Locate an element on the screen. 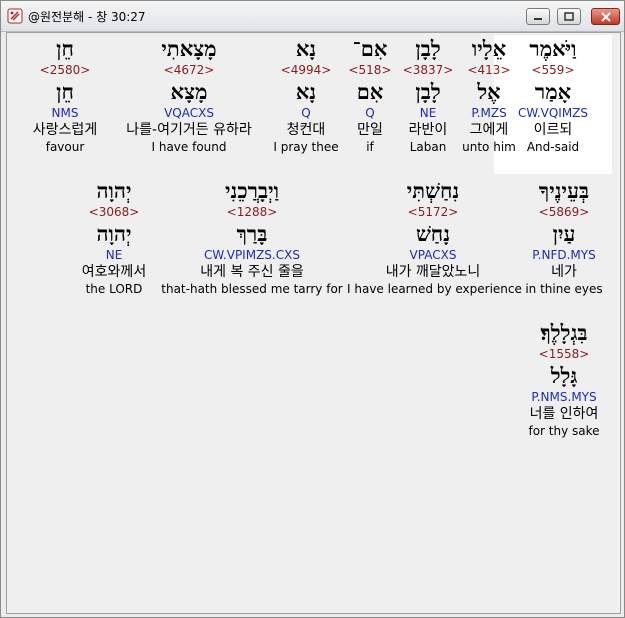 The height and width of the screenshot is (618, 625). english-gloss: I have found is located at coordinates (189, 147).